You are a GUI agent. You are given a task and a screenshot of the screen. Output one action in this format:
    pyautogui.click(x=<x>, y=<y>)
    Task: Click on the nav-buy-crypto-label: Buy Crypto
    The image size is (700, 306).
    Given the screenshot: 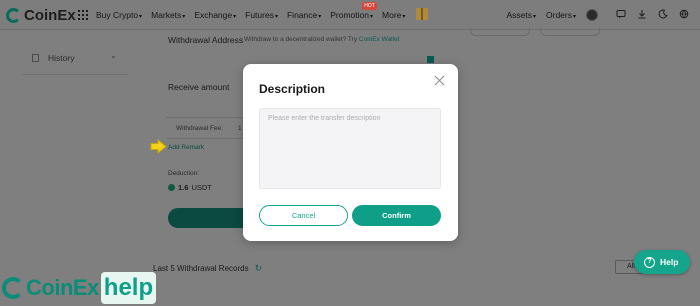 What is the action you would take?
    pyautogui.click(x=117, y=15)
    